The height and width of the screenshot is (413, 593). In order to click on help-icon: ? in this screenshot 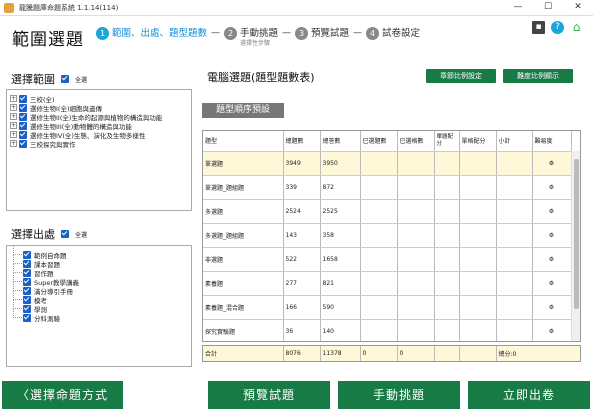, I will do `click(557, 27)`.